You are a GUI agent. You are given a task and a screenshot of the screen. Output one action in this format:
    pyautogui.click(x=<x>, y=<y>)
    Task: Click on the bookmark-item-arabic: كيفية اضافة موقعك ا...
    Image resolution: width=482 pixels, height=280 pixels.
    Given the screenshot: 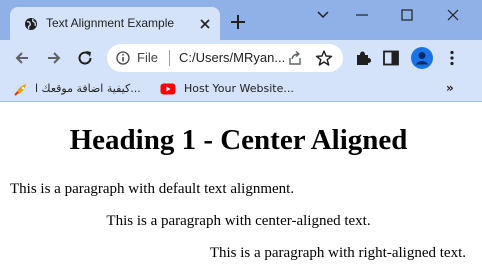 What is the action you would take?
    pyautogui.click(x=89, y=89)
    